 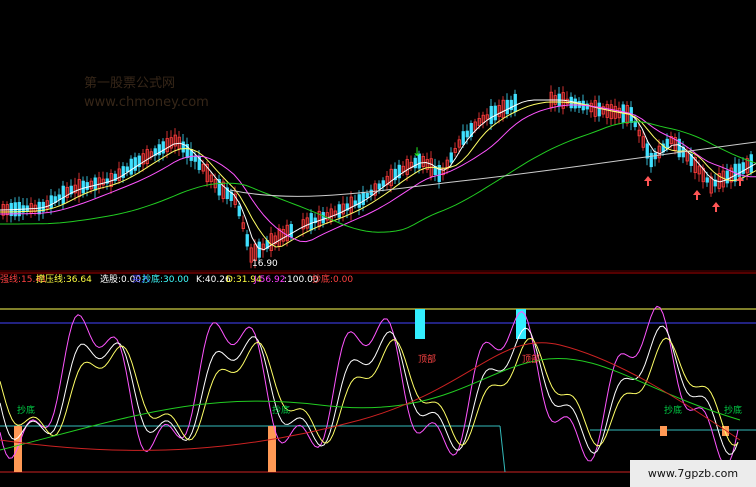 I want to click on ma-line-grey, so click(x=492, y=169).